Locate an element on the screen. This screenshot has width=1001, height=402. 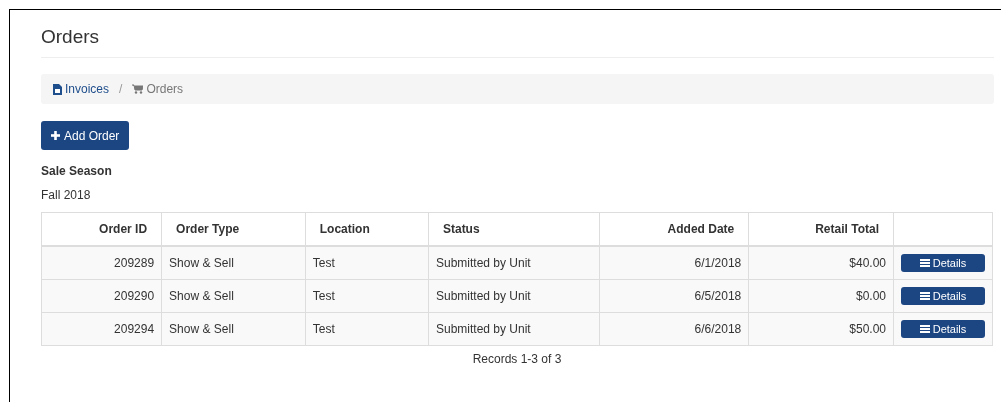
column-header: Order Type is located at coordinates (233, 229).